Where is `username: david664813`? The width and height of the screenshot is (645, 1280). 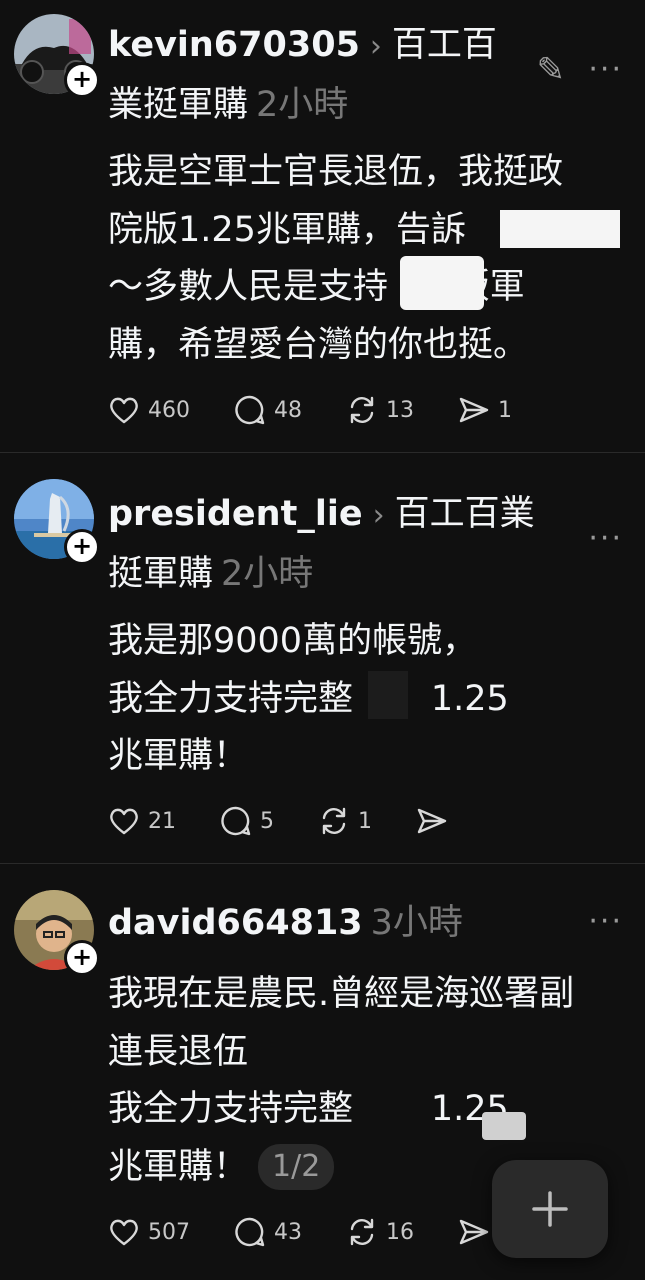
username: david664813 is located at coordinates (235, 923).